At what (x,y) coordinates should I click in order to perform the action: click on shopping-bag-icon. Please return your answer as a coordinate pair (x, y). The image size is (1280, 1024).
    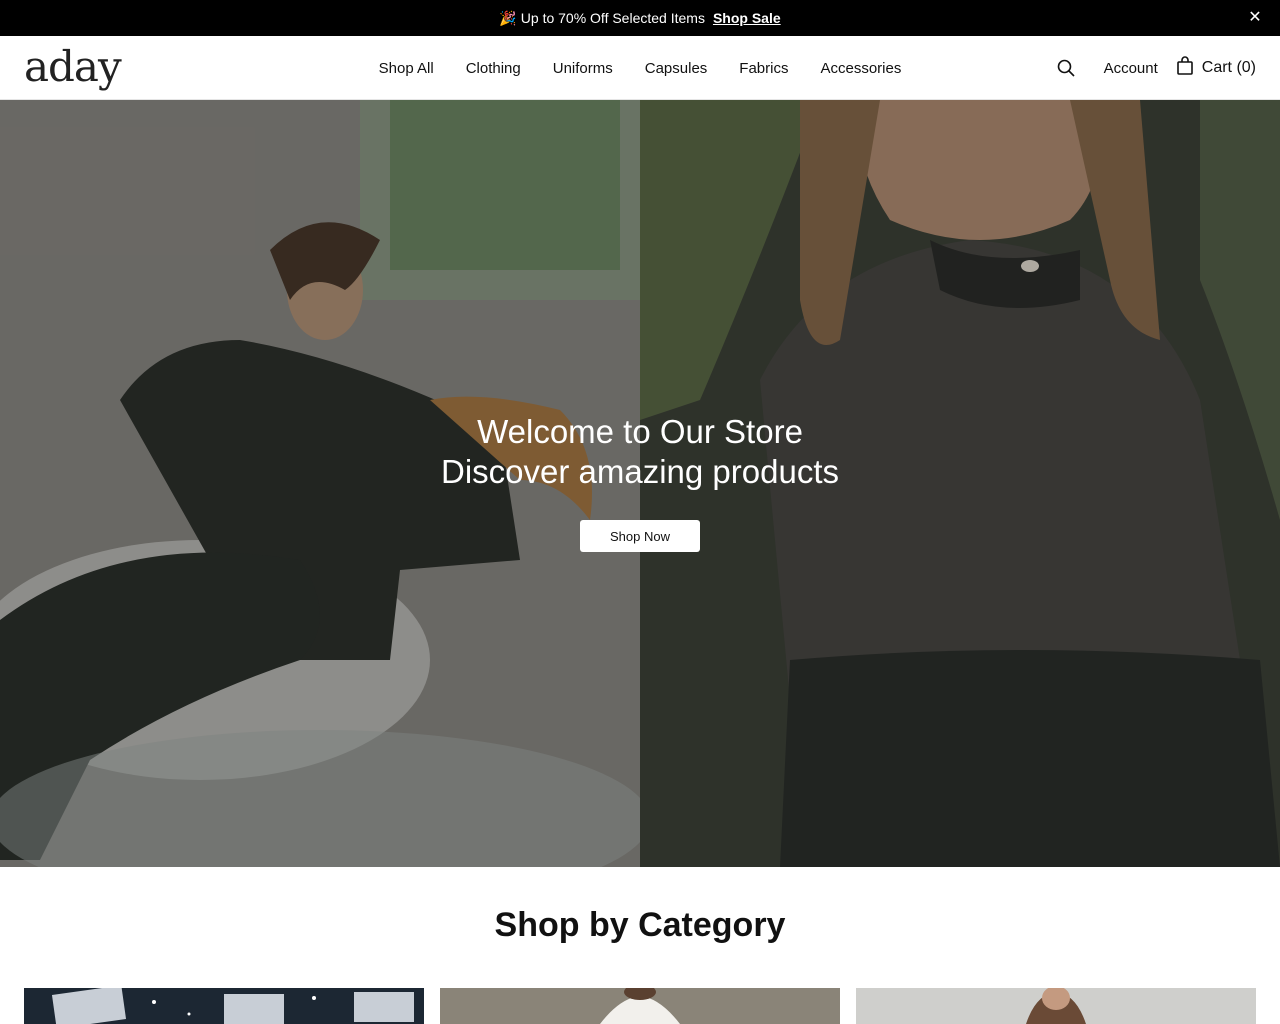
    Looking at the image, I should click on (1185, 68).